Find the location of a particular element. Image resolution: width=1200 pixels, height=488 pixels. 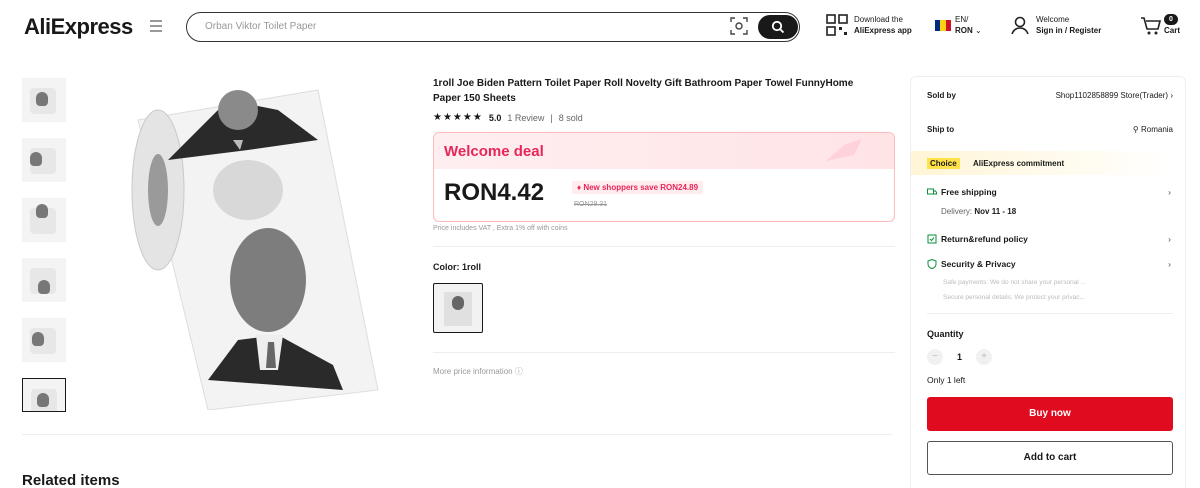

add-to-cart-button: Add to cart is located at coordinates (1050, 458).